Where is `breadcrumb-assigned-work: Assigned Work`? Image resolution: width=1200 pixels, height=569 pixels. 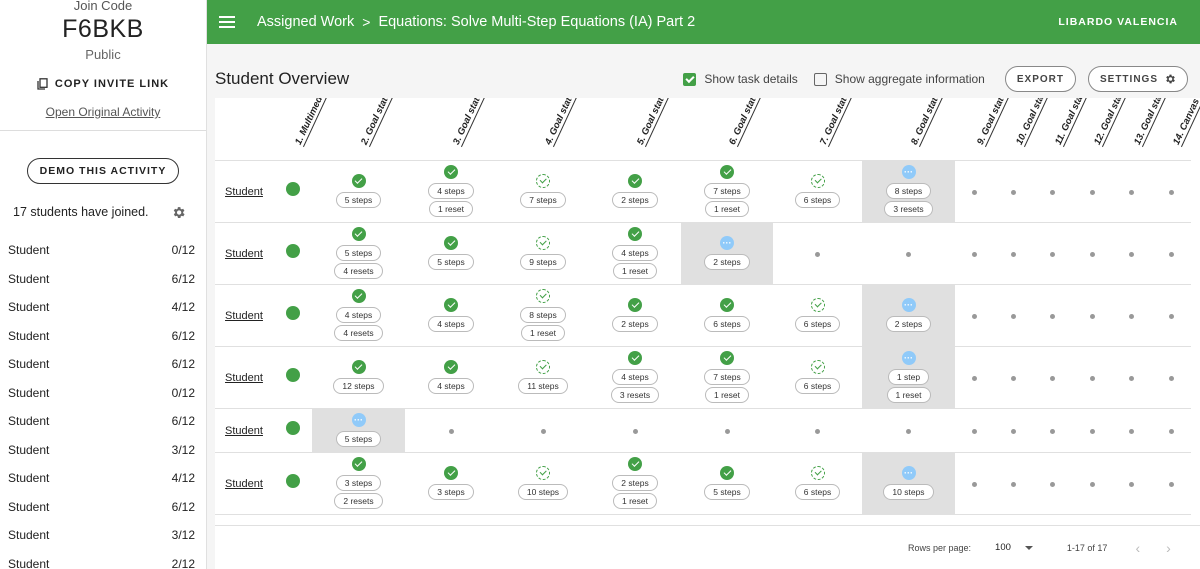
breadcrumb-assigned-work: Assigned Work is located at coordinates (305, 22).